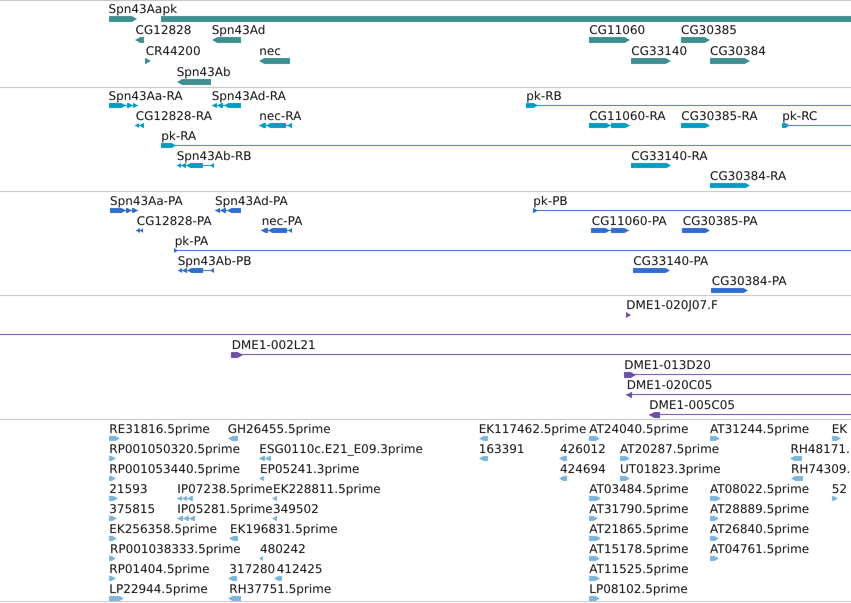 The height and width of the screenshot is (603, 851). I want to click on feature-label: RP001050320.5prime, so click(174, 449).